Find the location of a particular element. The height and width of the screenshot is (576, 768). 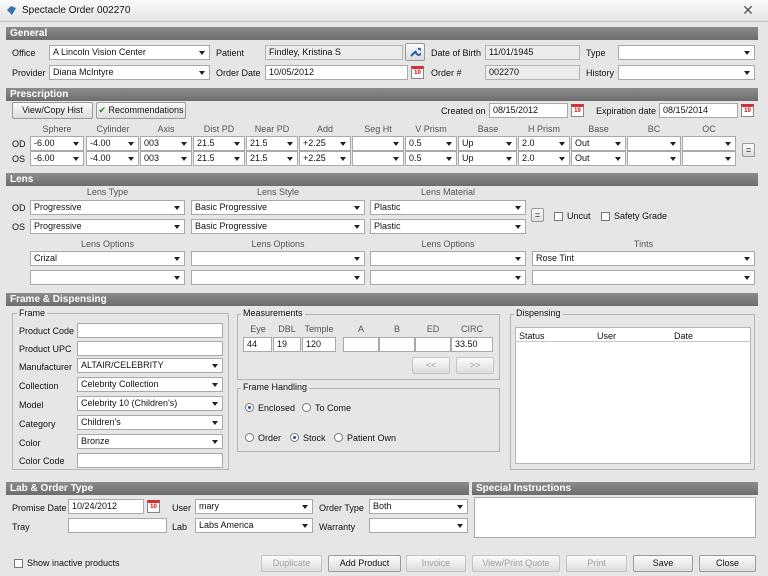

provider-dropdown: Diana McIntyre is located at coordinates (129, 72).